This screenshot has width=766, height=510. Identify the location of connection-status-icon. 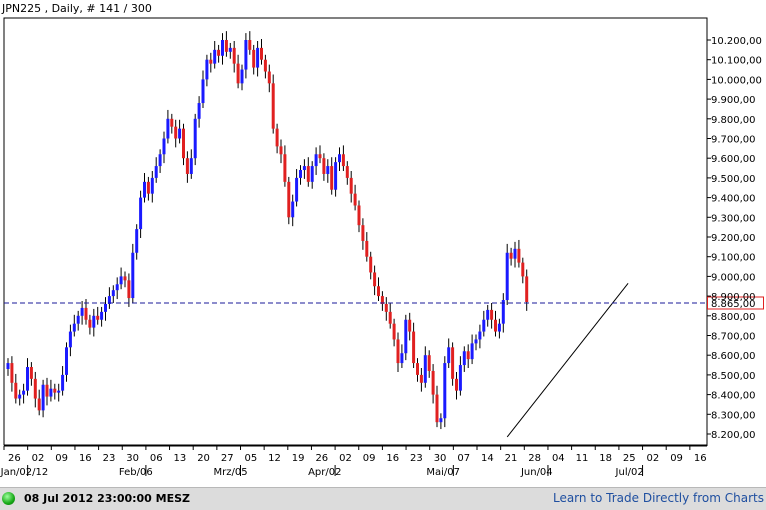
(8, 498).